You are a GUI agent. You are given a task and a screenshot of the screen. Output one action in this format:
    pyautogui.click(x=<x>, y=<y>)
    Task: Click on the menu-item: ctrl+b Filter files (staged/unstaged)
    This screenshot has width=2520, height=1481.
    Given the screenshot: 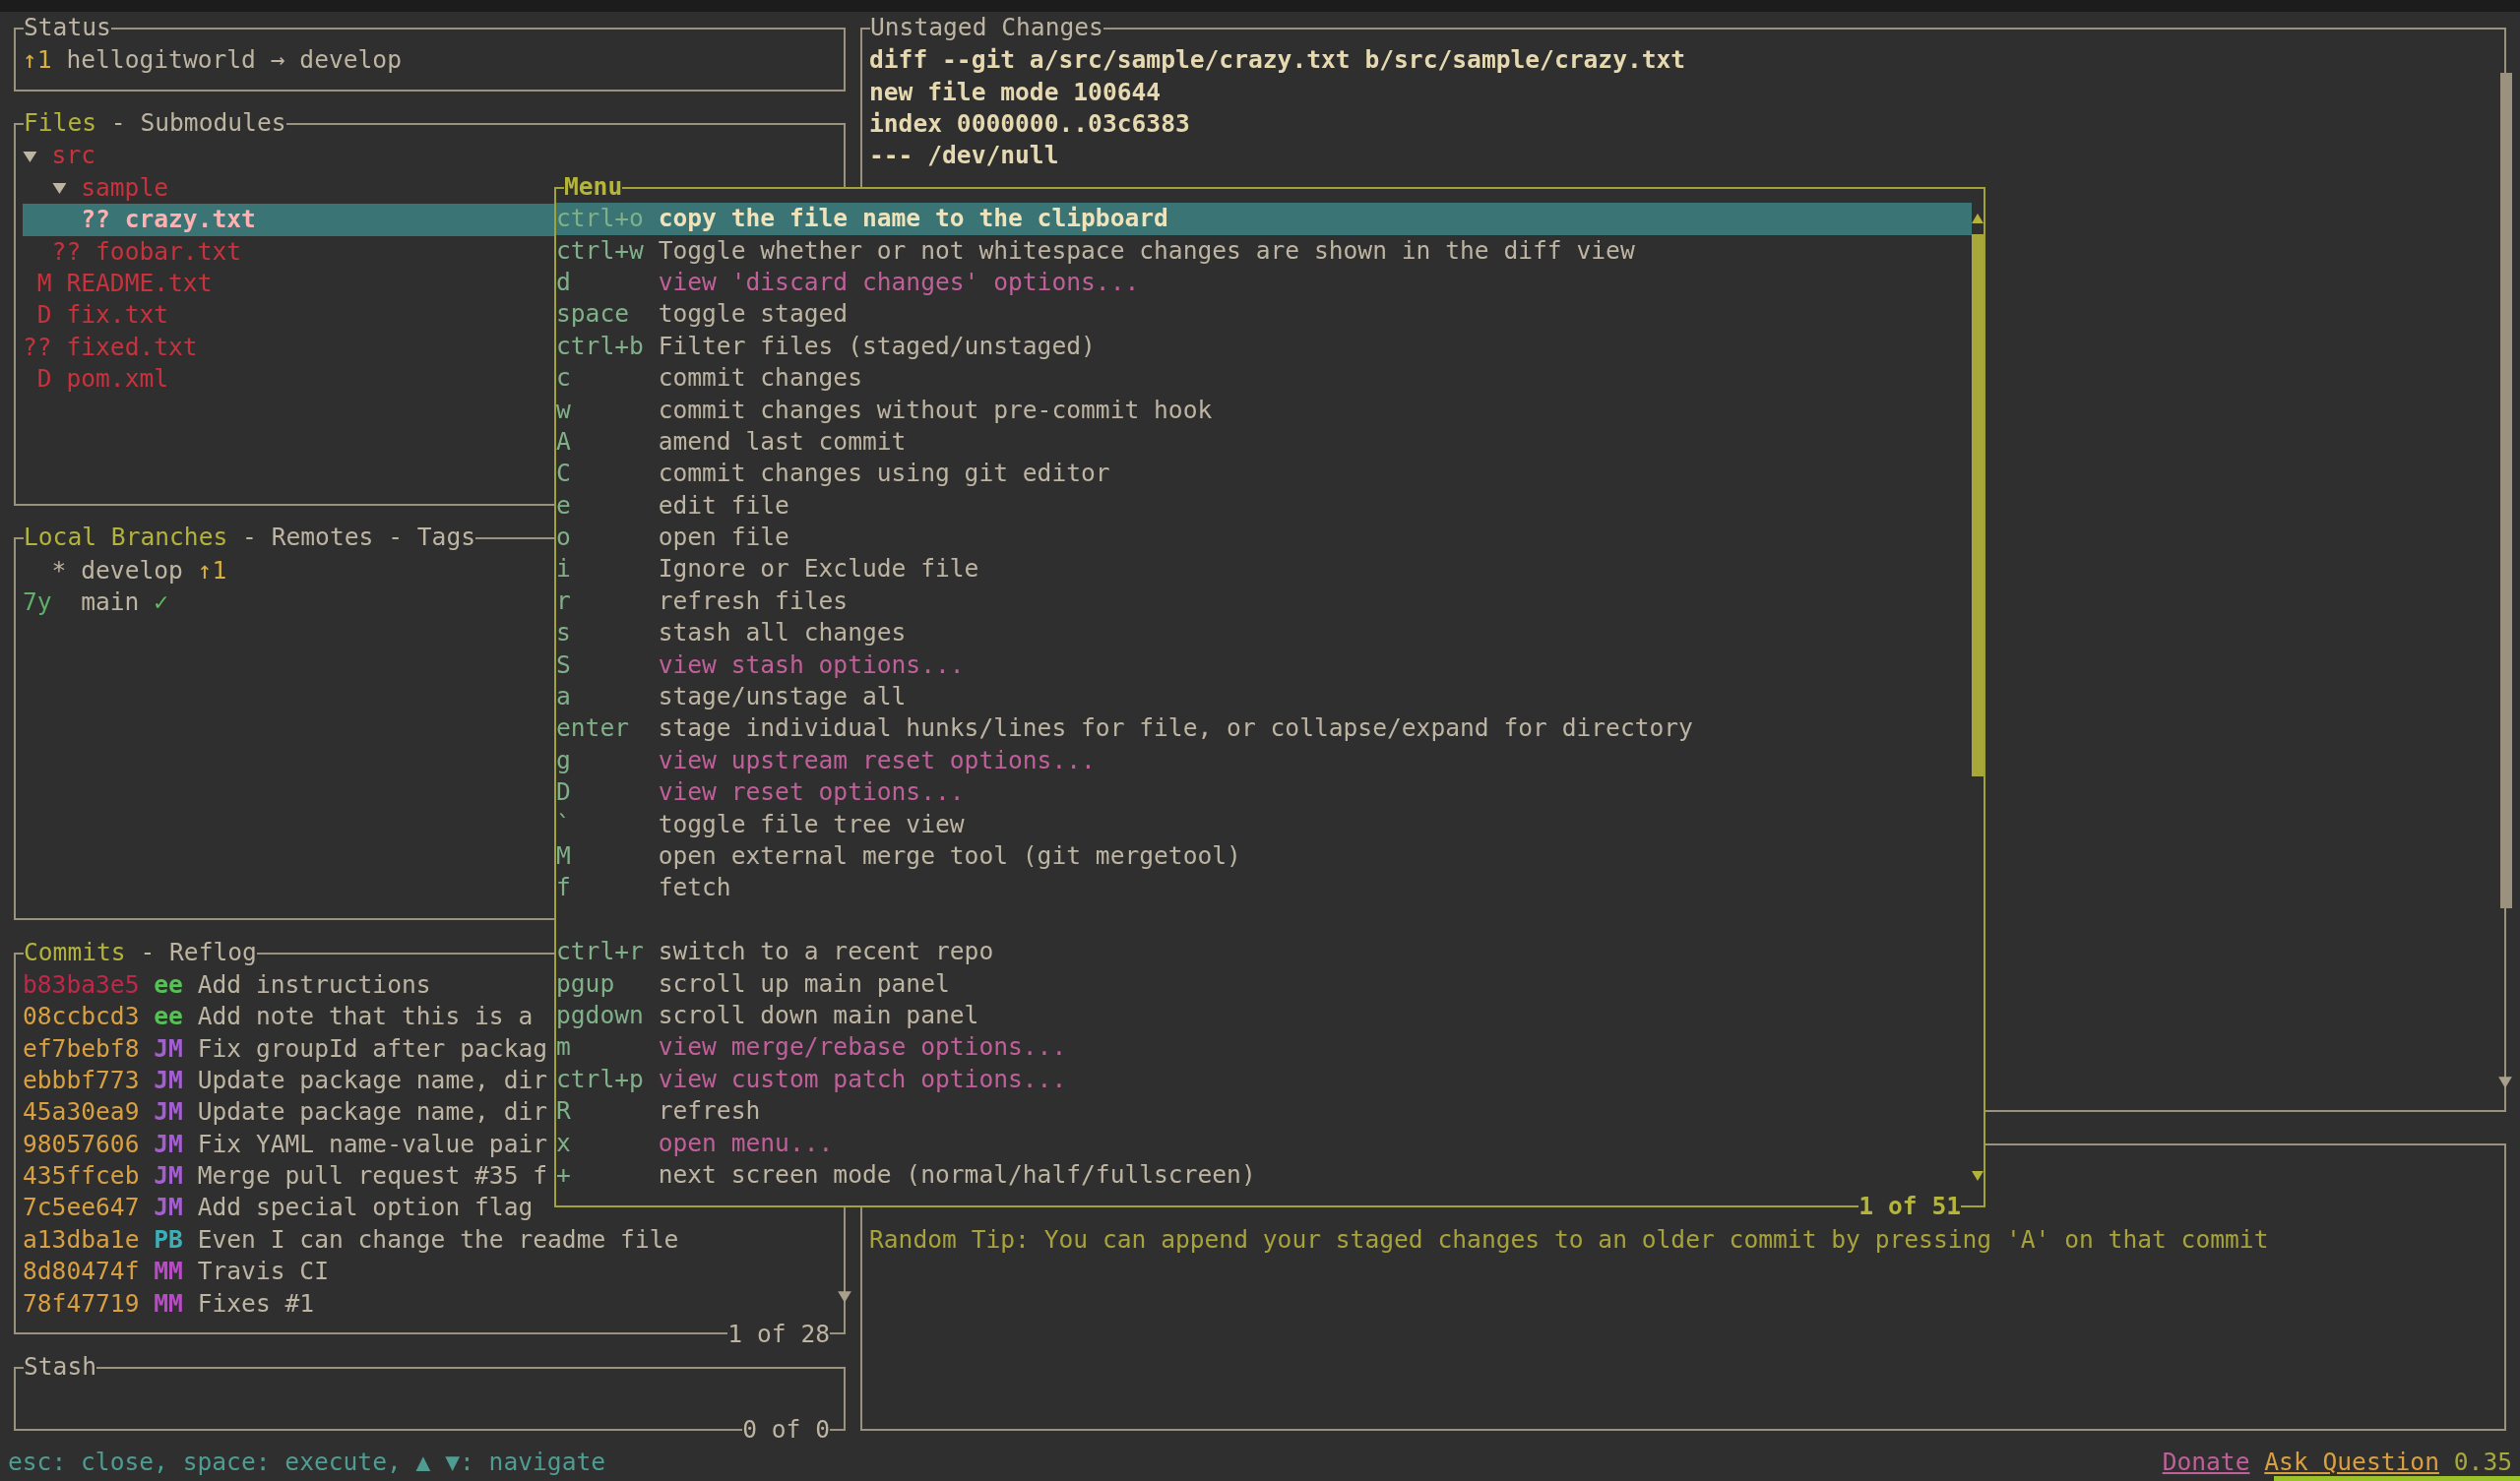 What is the action you would take?
    pyautogui.click(x=1264, y=346)
    